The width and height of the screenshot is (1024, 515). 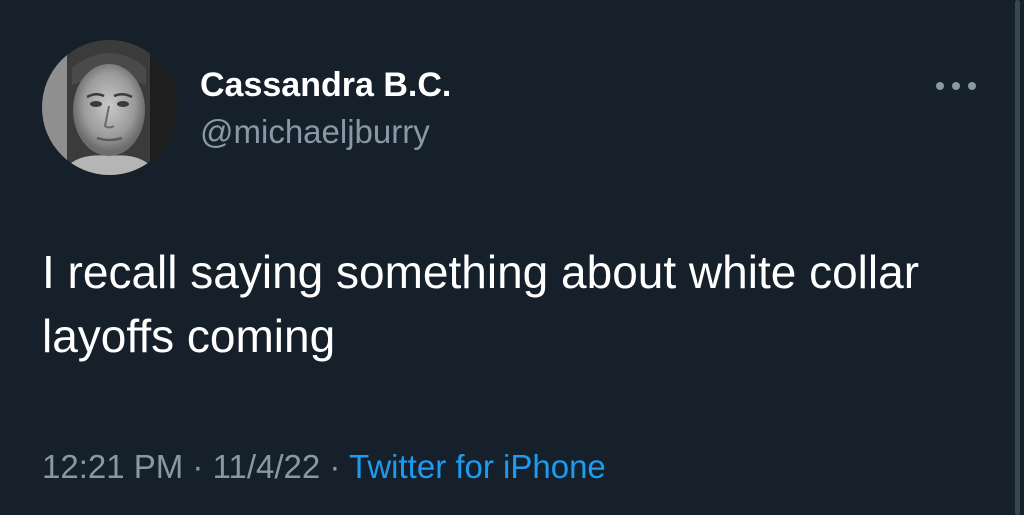 What do you see at coordinates (324, 467) in the screenshot?
I see `tweet-meta: 12:21 PM · 11/4/22 · Twitter for iPhone` at bounding box center [324, 467].